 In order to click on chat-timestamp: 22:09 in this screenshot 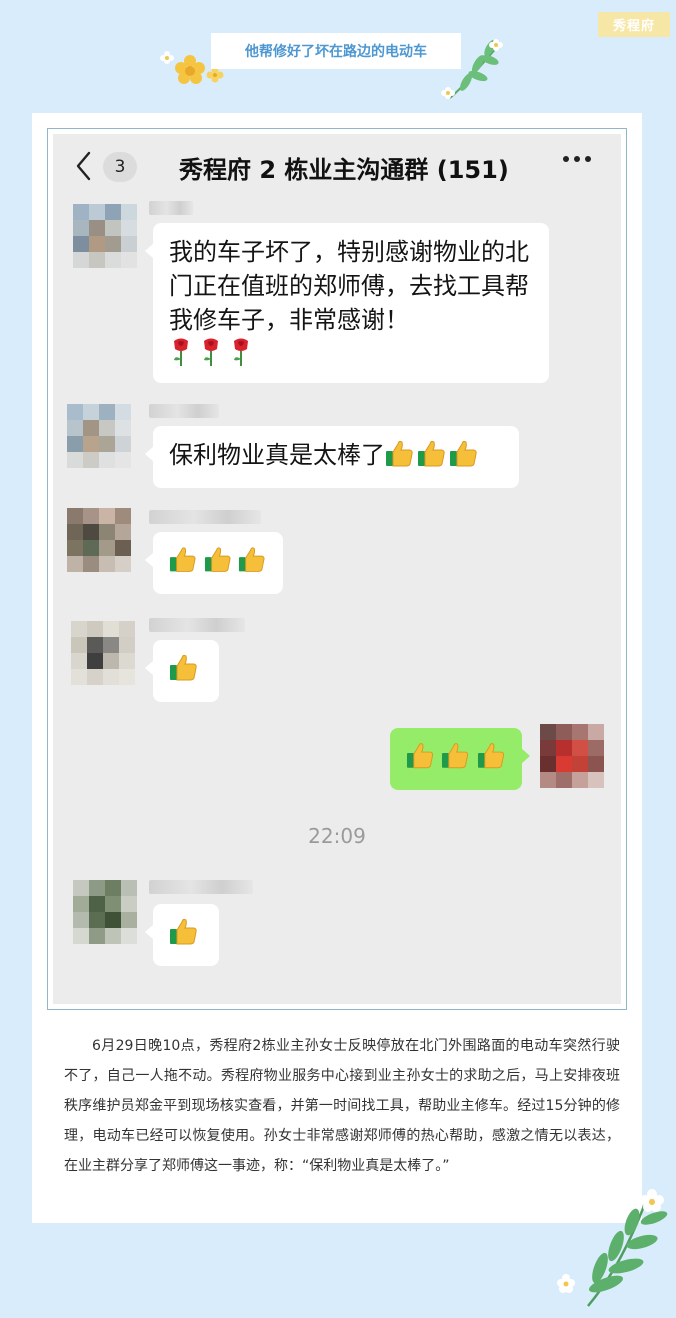, I will do `click(337, 836)`.